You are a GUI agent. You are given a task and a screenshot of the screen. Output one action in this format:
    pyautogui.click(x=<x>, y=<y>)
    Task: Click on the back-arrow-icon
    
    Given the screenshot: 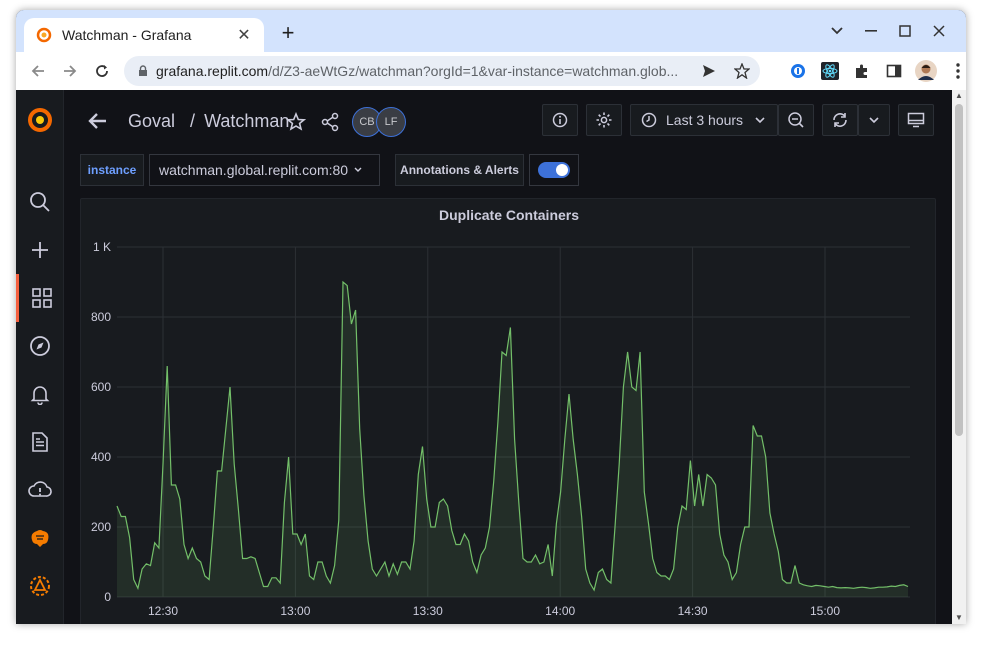 What is the action you would take?
    pyautogui.click(x=97, y=121)
    